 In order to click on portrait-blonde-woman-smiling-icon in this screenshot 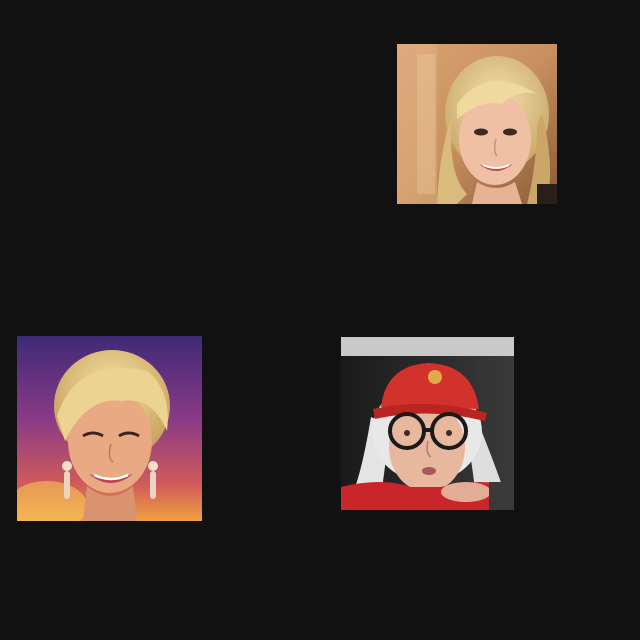, I will do `click(477, 124)`.